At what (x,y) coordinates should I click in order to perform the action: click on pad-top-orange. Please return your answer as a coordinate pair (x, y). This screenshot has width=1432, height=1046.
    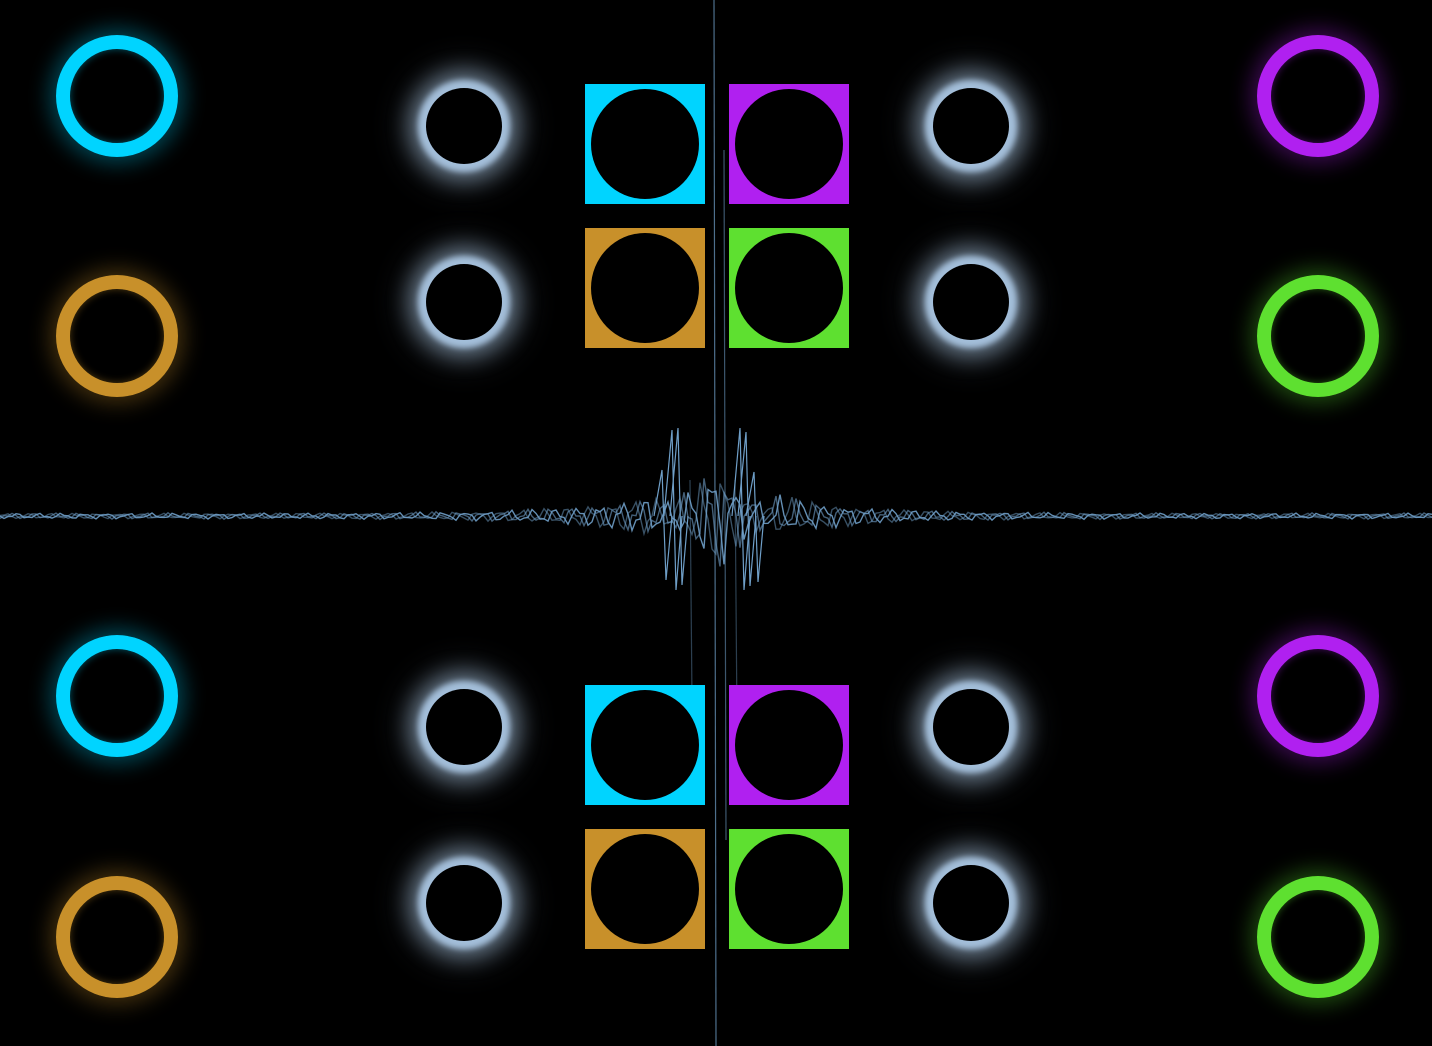
    Looking at the image, I should click on (645, 288).